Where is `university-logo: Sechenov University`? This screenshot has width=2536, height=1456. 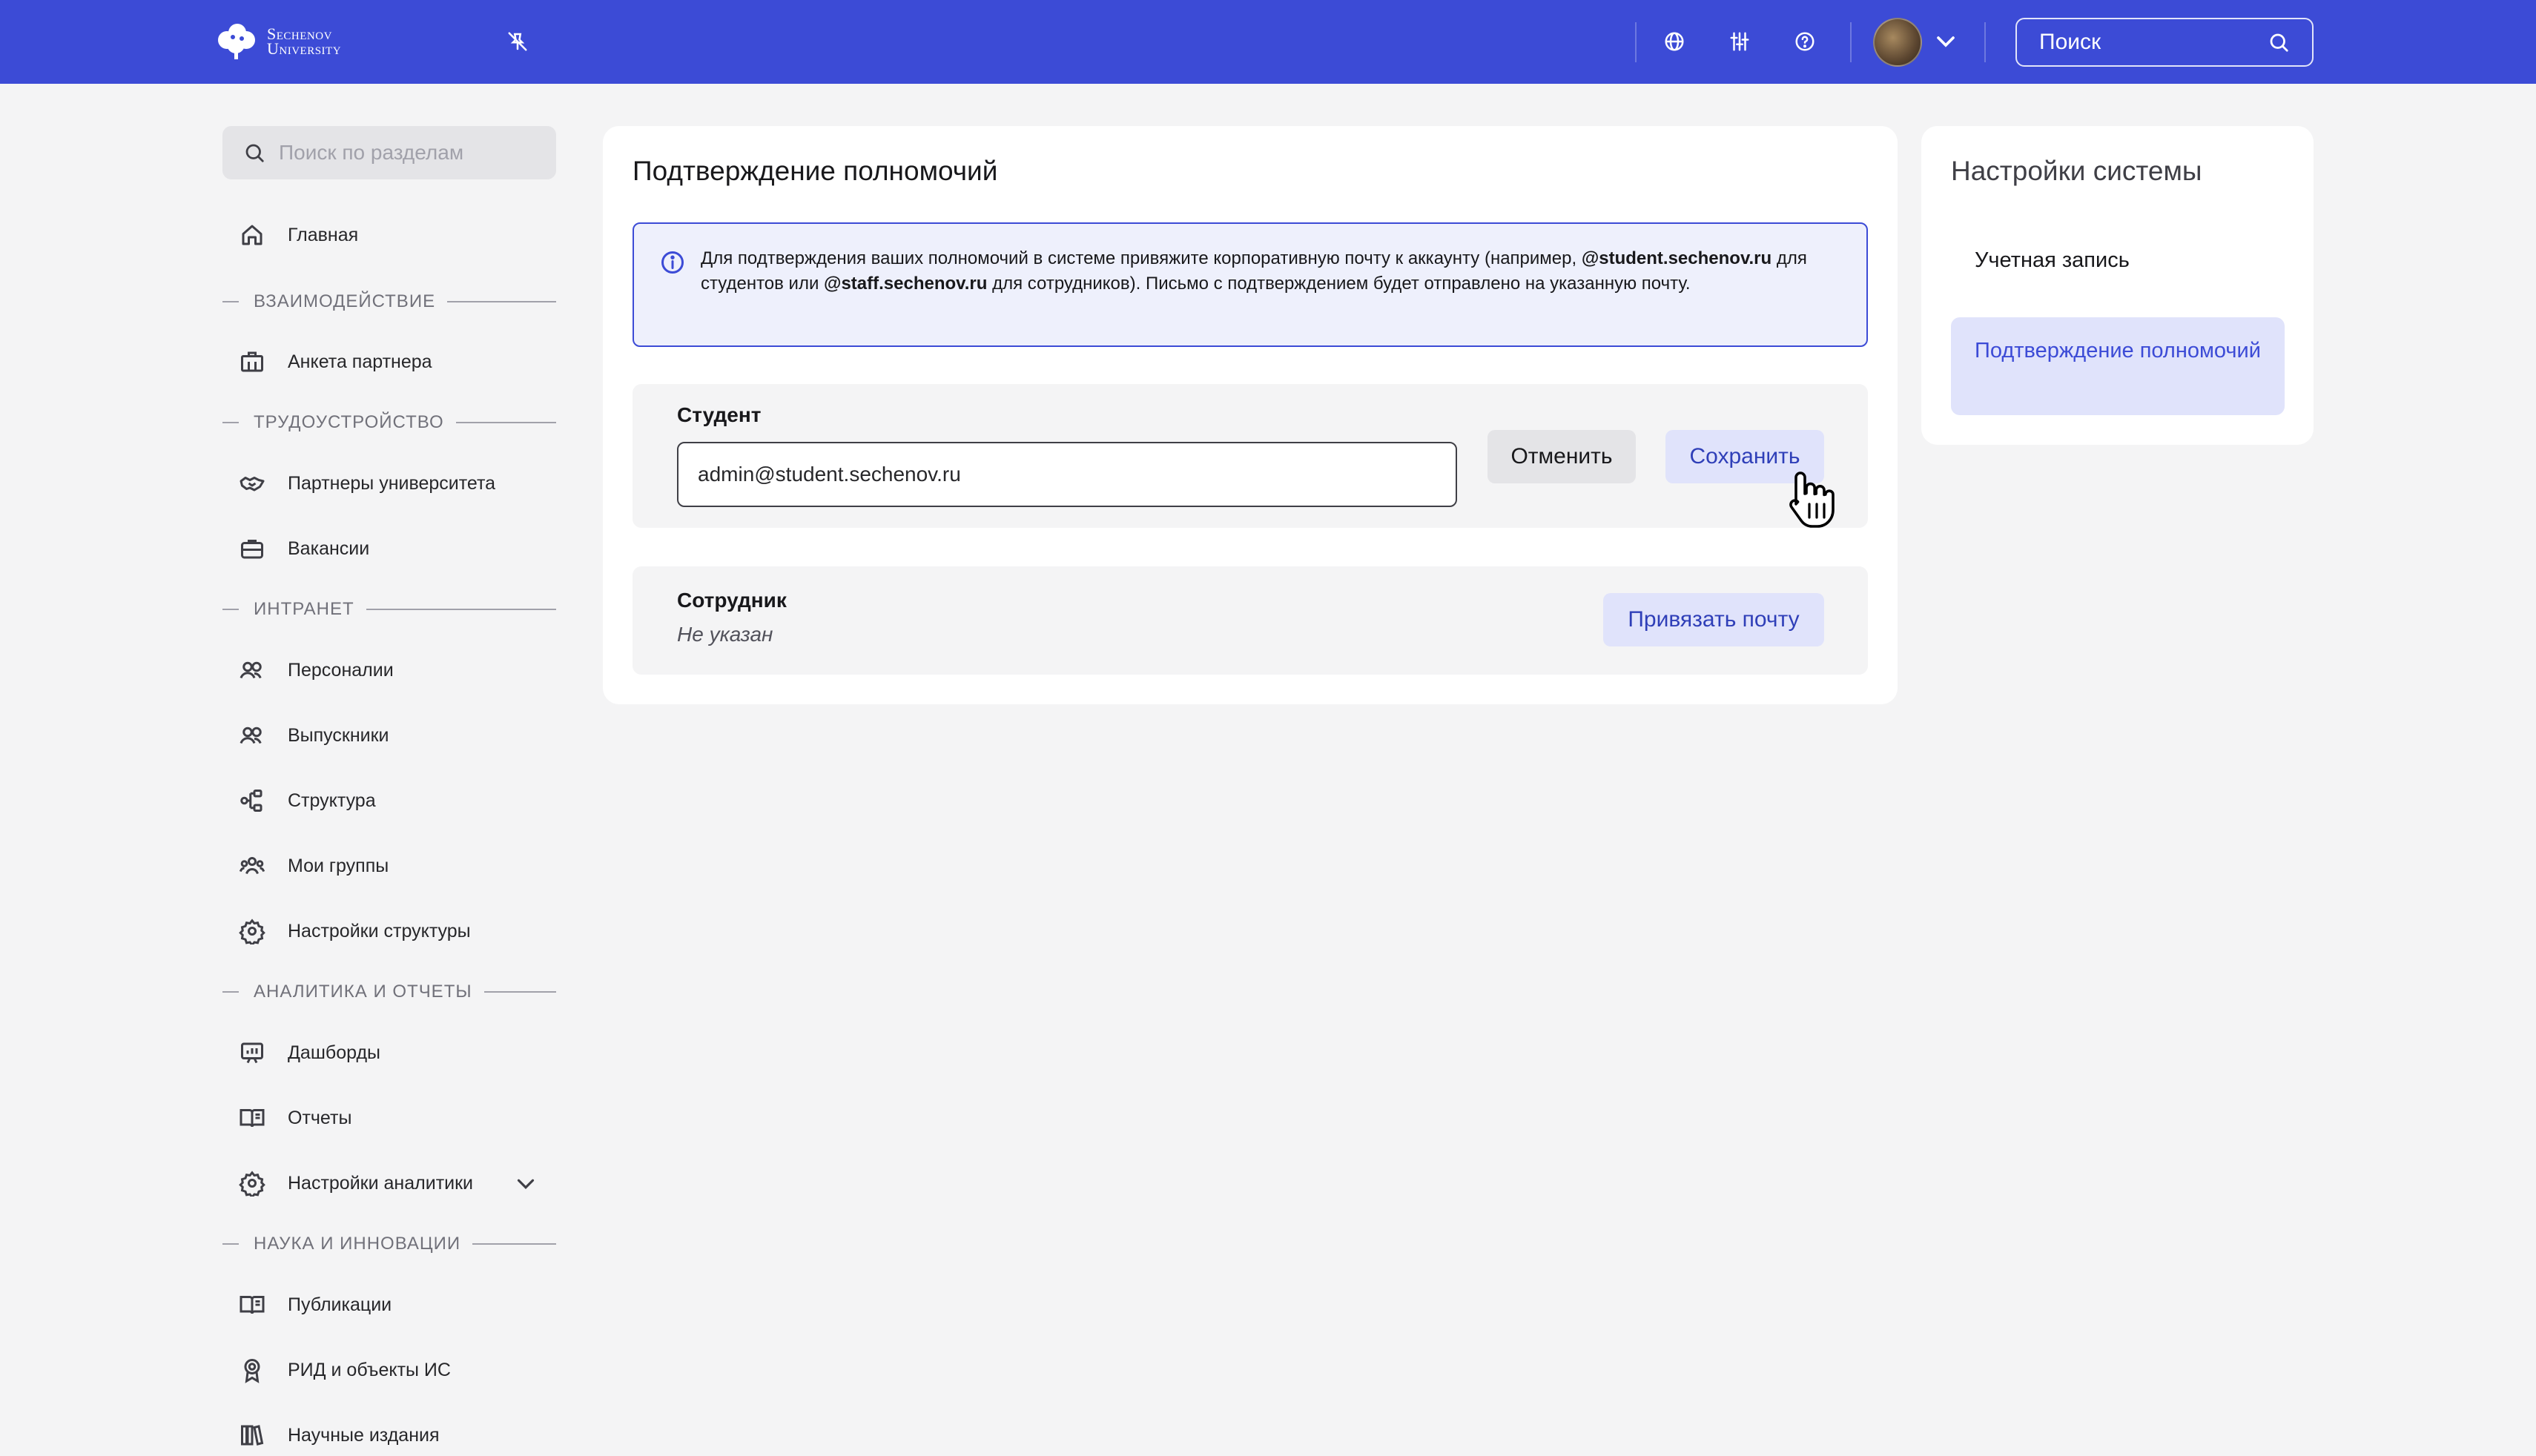
university-logo: Sechenov University is located at coordinates (277, 41).